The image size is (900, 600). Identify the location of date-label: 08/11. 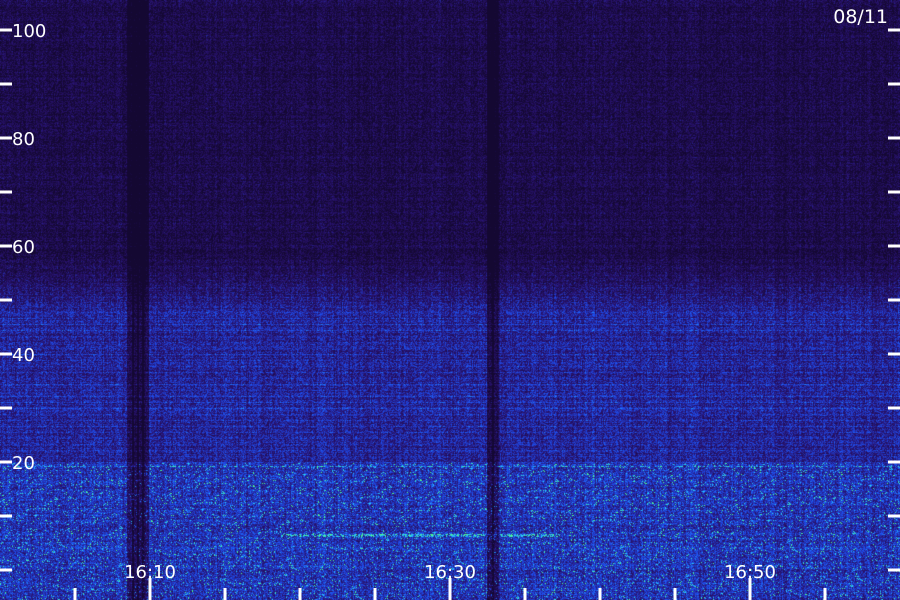
(860, 17).